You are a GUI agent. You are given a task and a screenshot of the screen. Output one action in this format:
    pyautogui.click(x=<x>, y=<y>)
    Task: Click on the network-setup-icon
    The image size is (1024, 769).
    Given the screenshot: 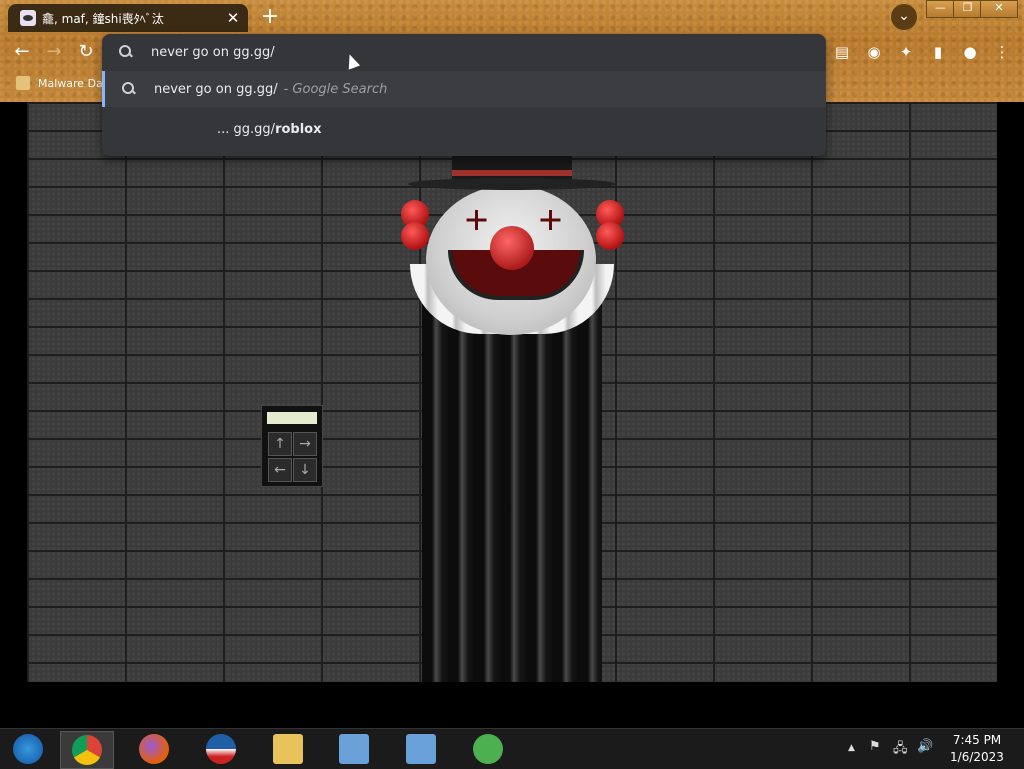 What is the action you would take?
    pyautogui.click(x=354, y=749)
    